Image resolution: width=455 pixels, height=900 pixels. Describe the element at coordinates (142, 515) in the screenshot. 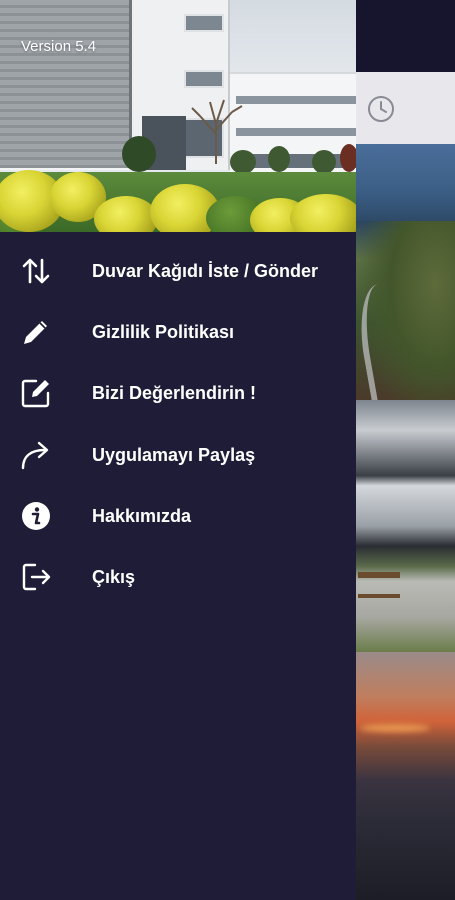

I see `menu-item-label: Hakkımızda` at that location.